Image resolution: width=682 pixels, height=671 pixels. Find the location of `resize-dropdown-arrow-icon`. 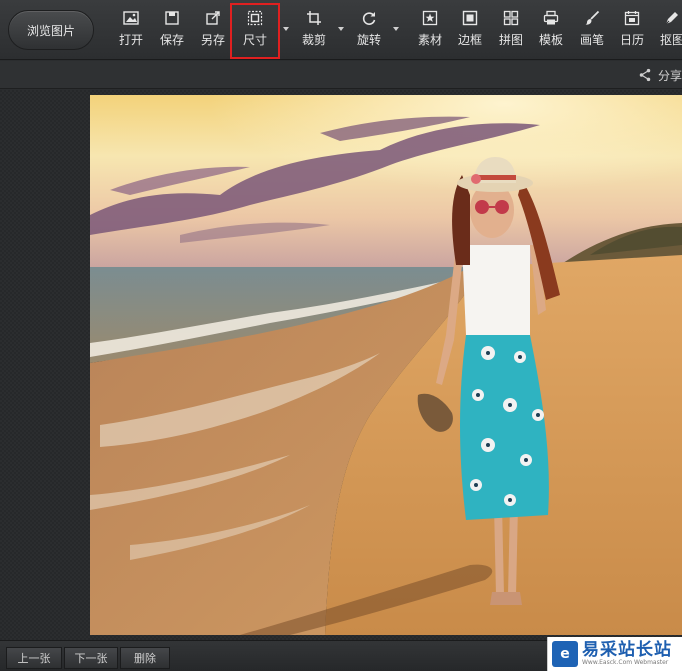

resize-dropdown-arrow-icon is located at coordinates (286, 29).